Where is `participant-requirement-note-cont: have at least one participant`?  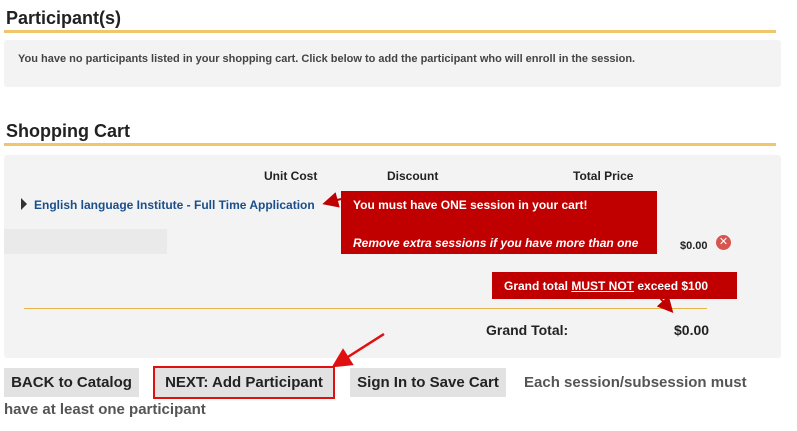 participant-requirement-note-cont: have at least one participant is located at coordinates (105, 409).